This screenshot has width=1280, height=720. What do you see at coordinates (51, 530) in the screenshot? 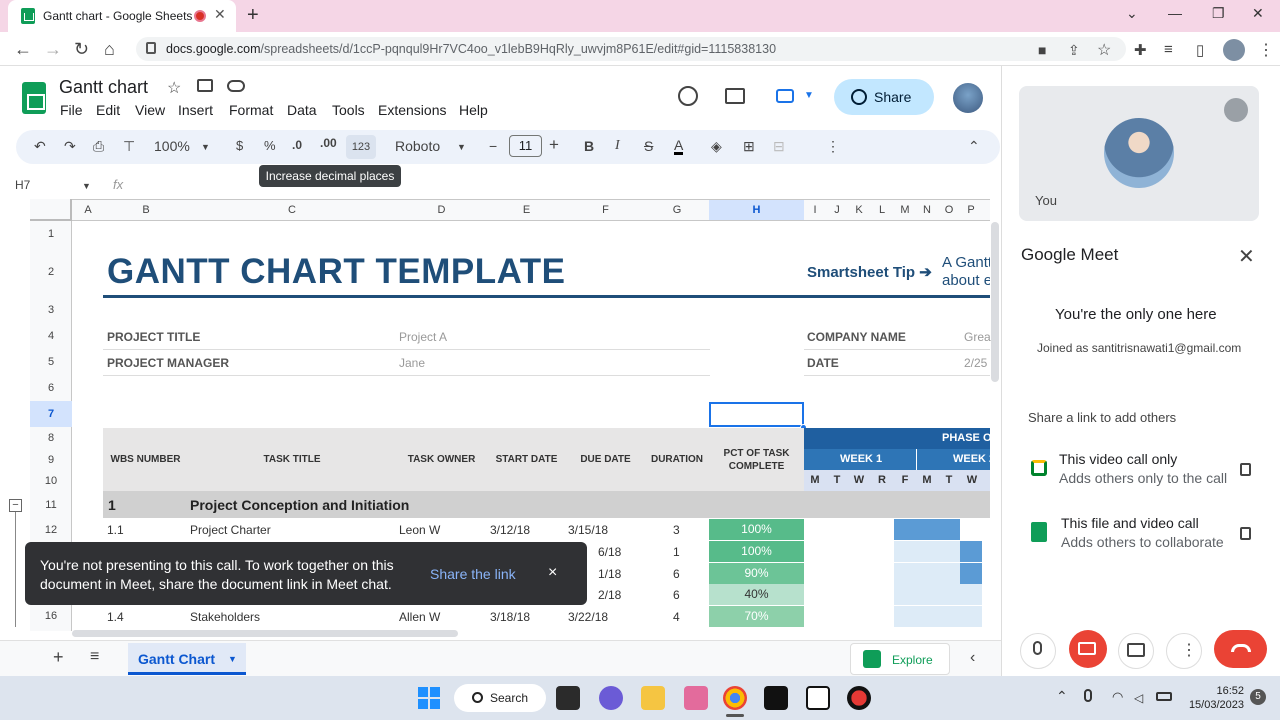
I see `row-header: 12` at bounding box center [51, 530].